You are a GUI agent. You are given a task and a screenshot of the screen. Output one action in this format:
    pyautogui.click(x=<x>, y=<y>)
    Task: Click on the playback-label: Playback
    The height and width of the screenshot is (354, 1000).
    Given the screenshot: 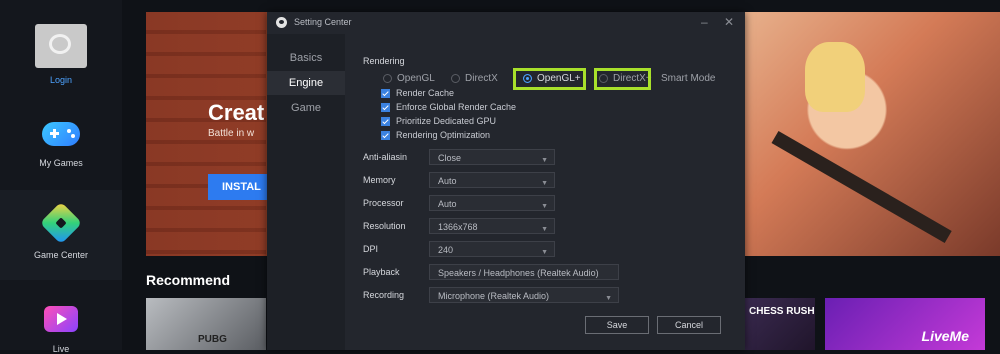 What is the action you would take?
    pyautogui.click(x=381, y=272)
    